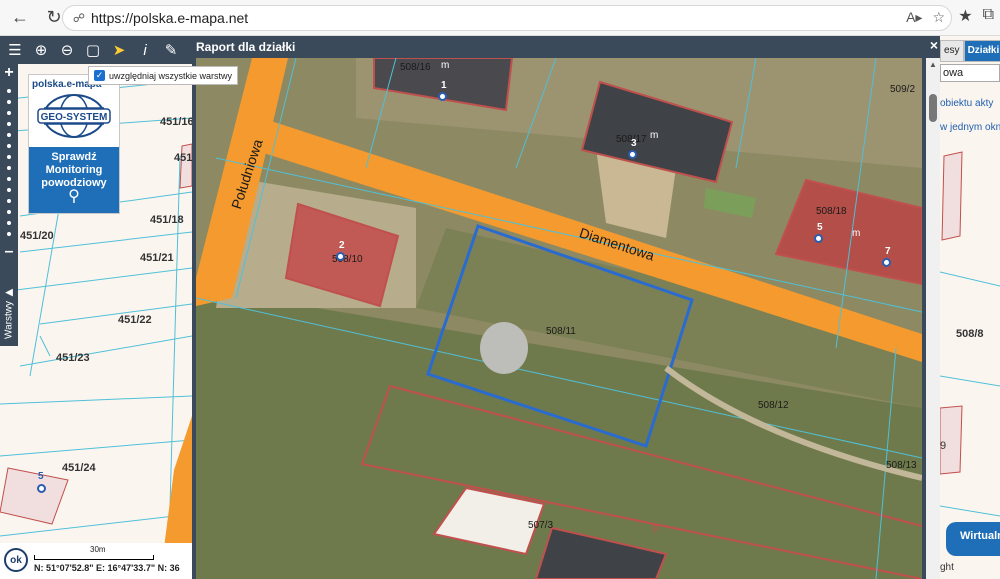 The height and width of the screenshot is (579, 1000). I want to click on checkbox-checked-icon: ✓, so click(99, 75).